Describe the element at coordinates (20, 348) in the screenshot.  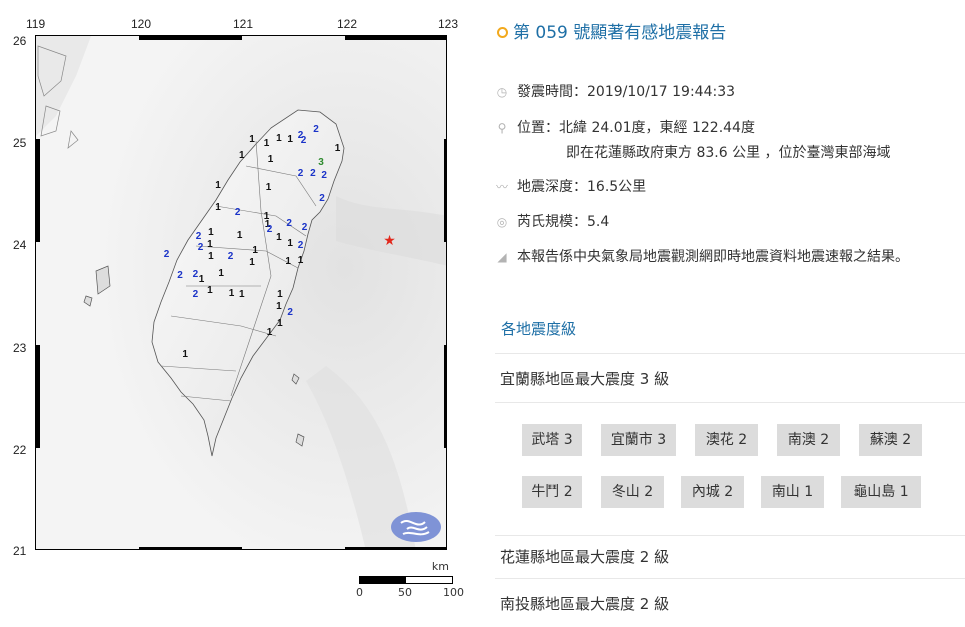
I see `lat-label: 23` at that location.